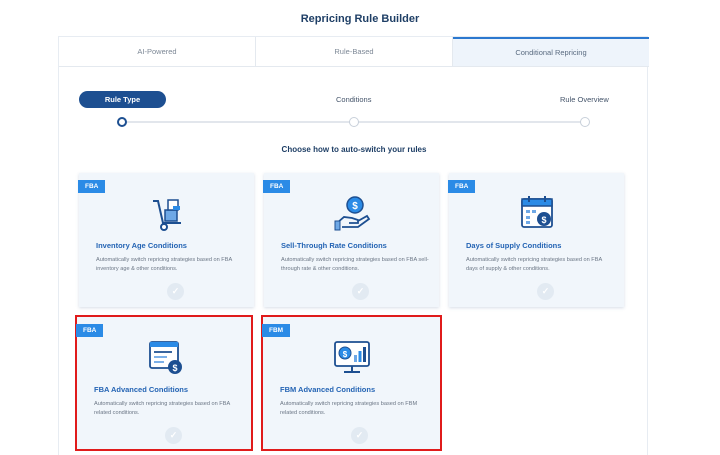  Describe the element at coordinates (122, 99) in the screenshot. I see `step-rule-type: Rule Type` at that location.